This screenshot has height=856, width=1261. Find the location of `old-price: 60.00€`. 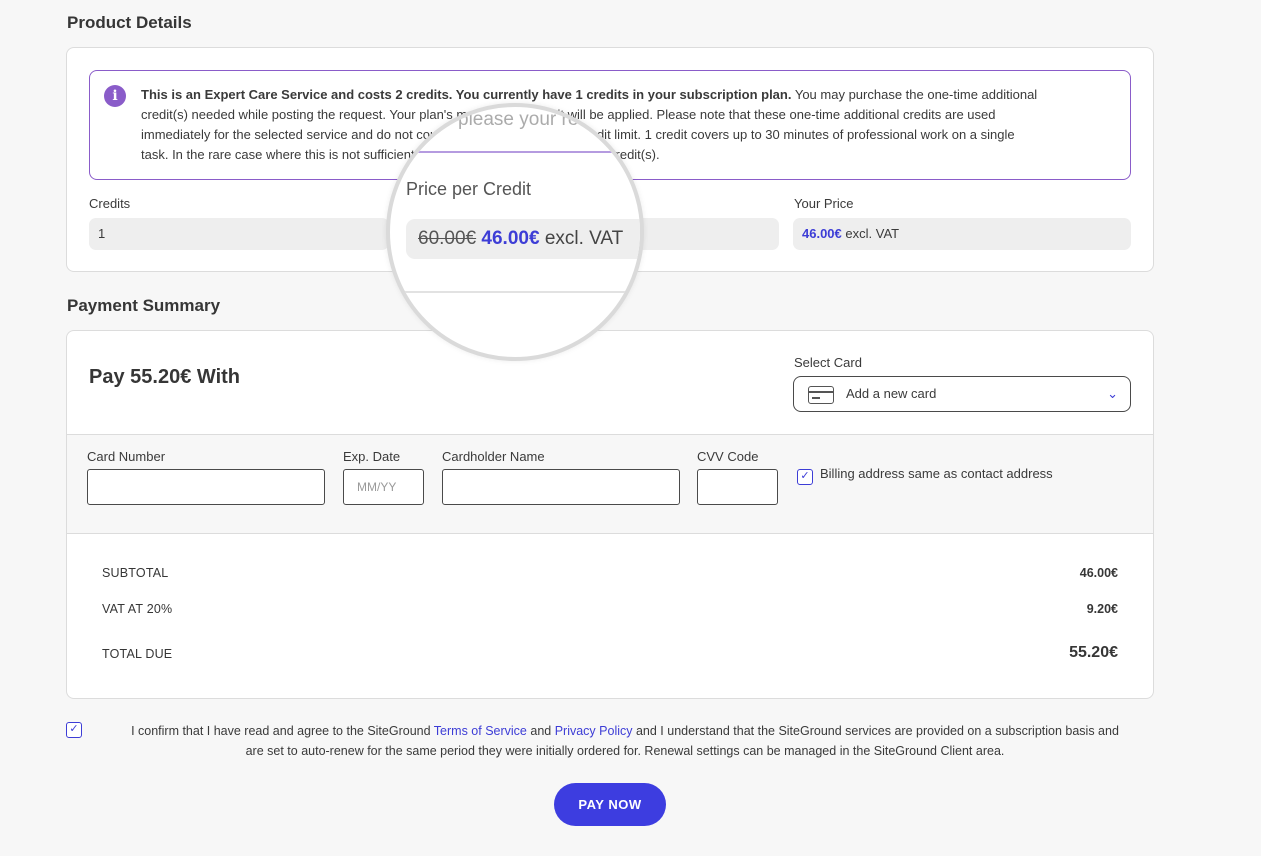

old-price: 60.00€ is located at coordinates (447, 238).